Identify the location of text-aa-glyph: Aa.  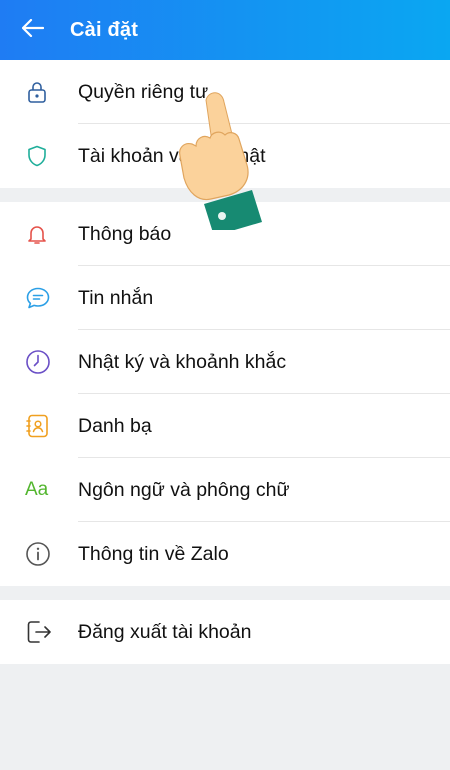
(37, 489).